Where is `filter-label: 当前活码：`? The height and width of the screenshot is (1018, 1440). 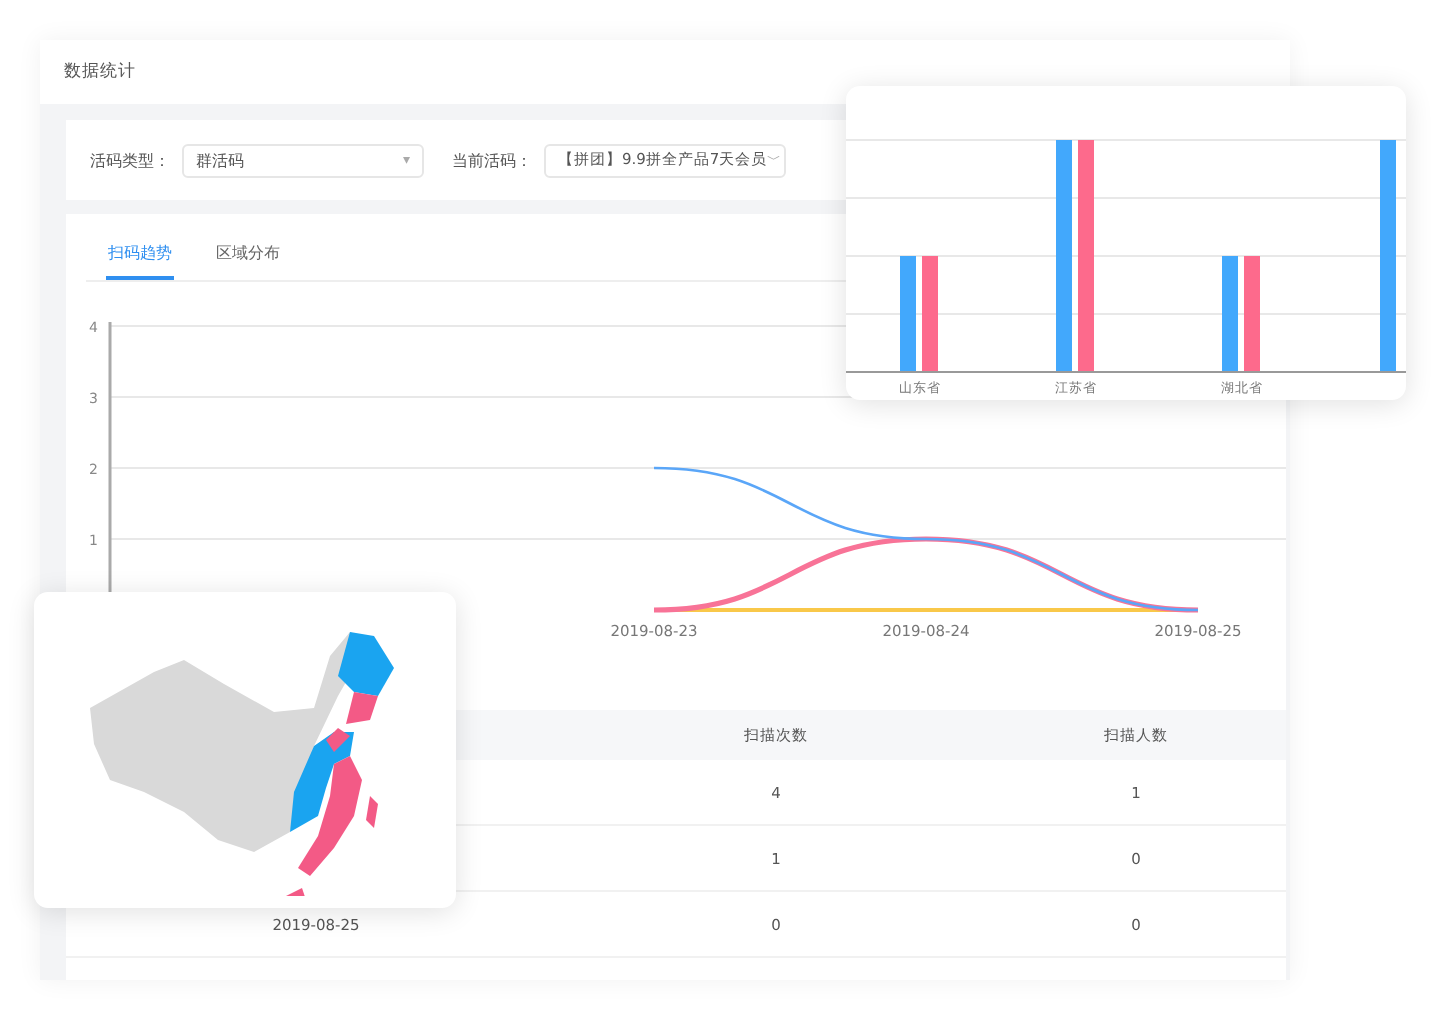
filter-label: 当前活码： is located at coordinates (492, 160).